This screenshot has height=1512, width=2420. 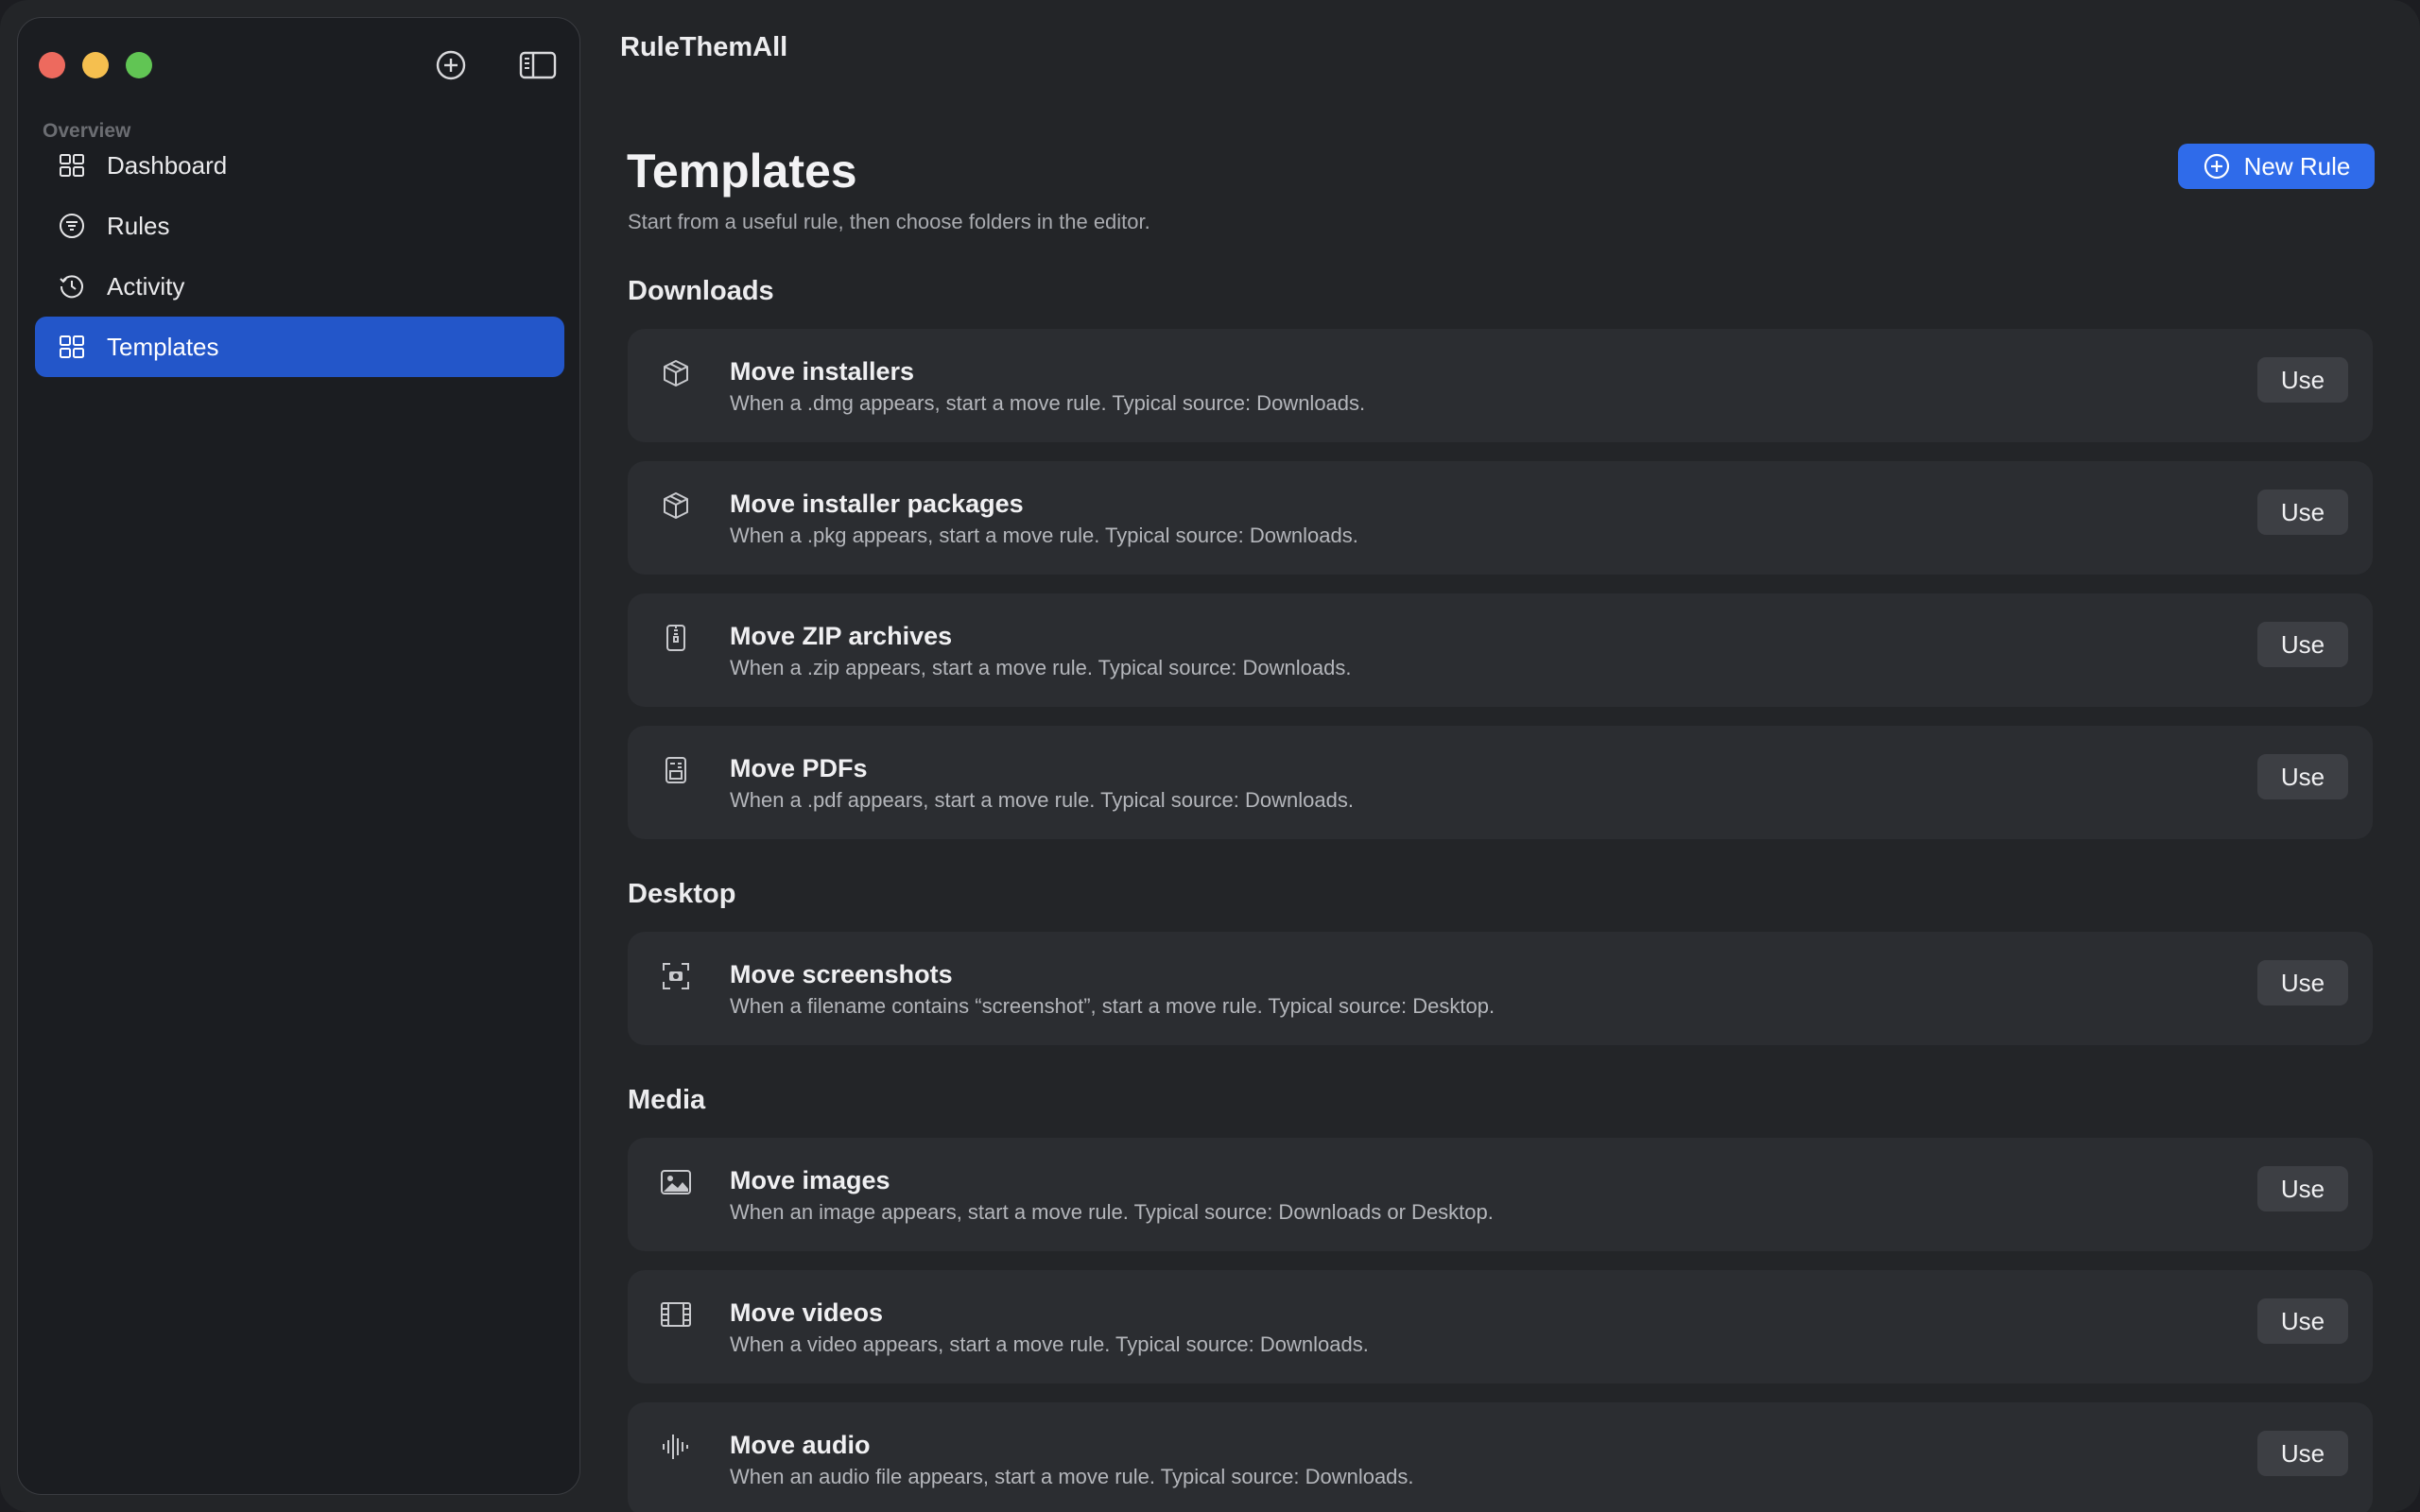 I want to click on sidebar-item-label: Dashboard, so click(x=167, y=165).